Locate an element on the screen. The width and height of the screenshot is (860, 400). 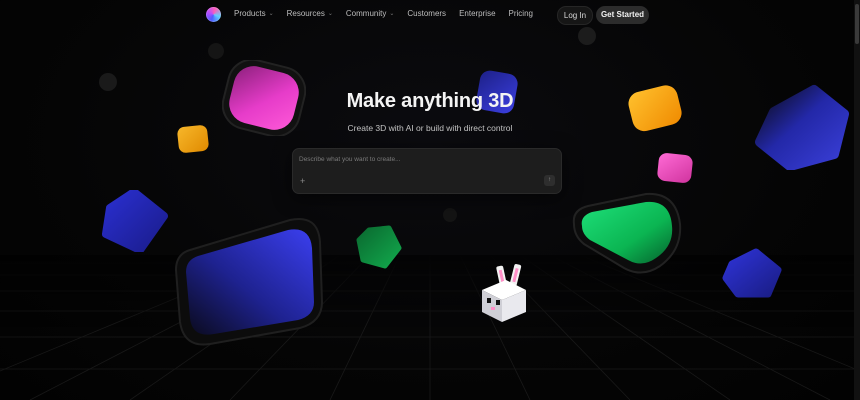
nav-item-label: Customers is located at coordinates (427, 13).